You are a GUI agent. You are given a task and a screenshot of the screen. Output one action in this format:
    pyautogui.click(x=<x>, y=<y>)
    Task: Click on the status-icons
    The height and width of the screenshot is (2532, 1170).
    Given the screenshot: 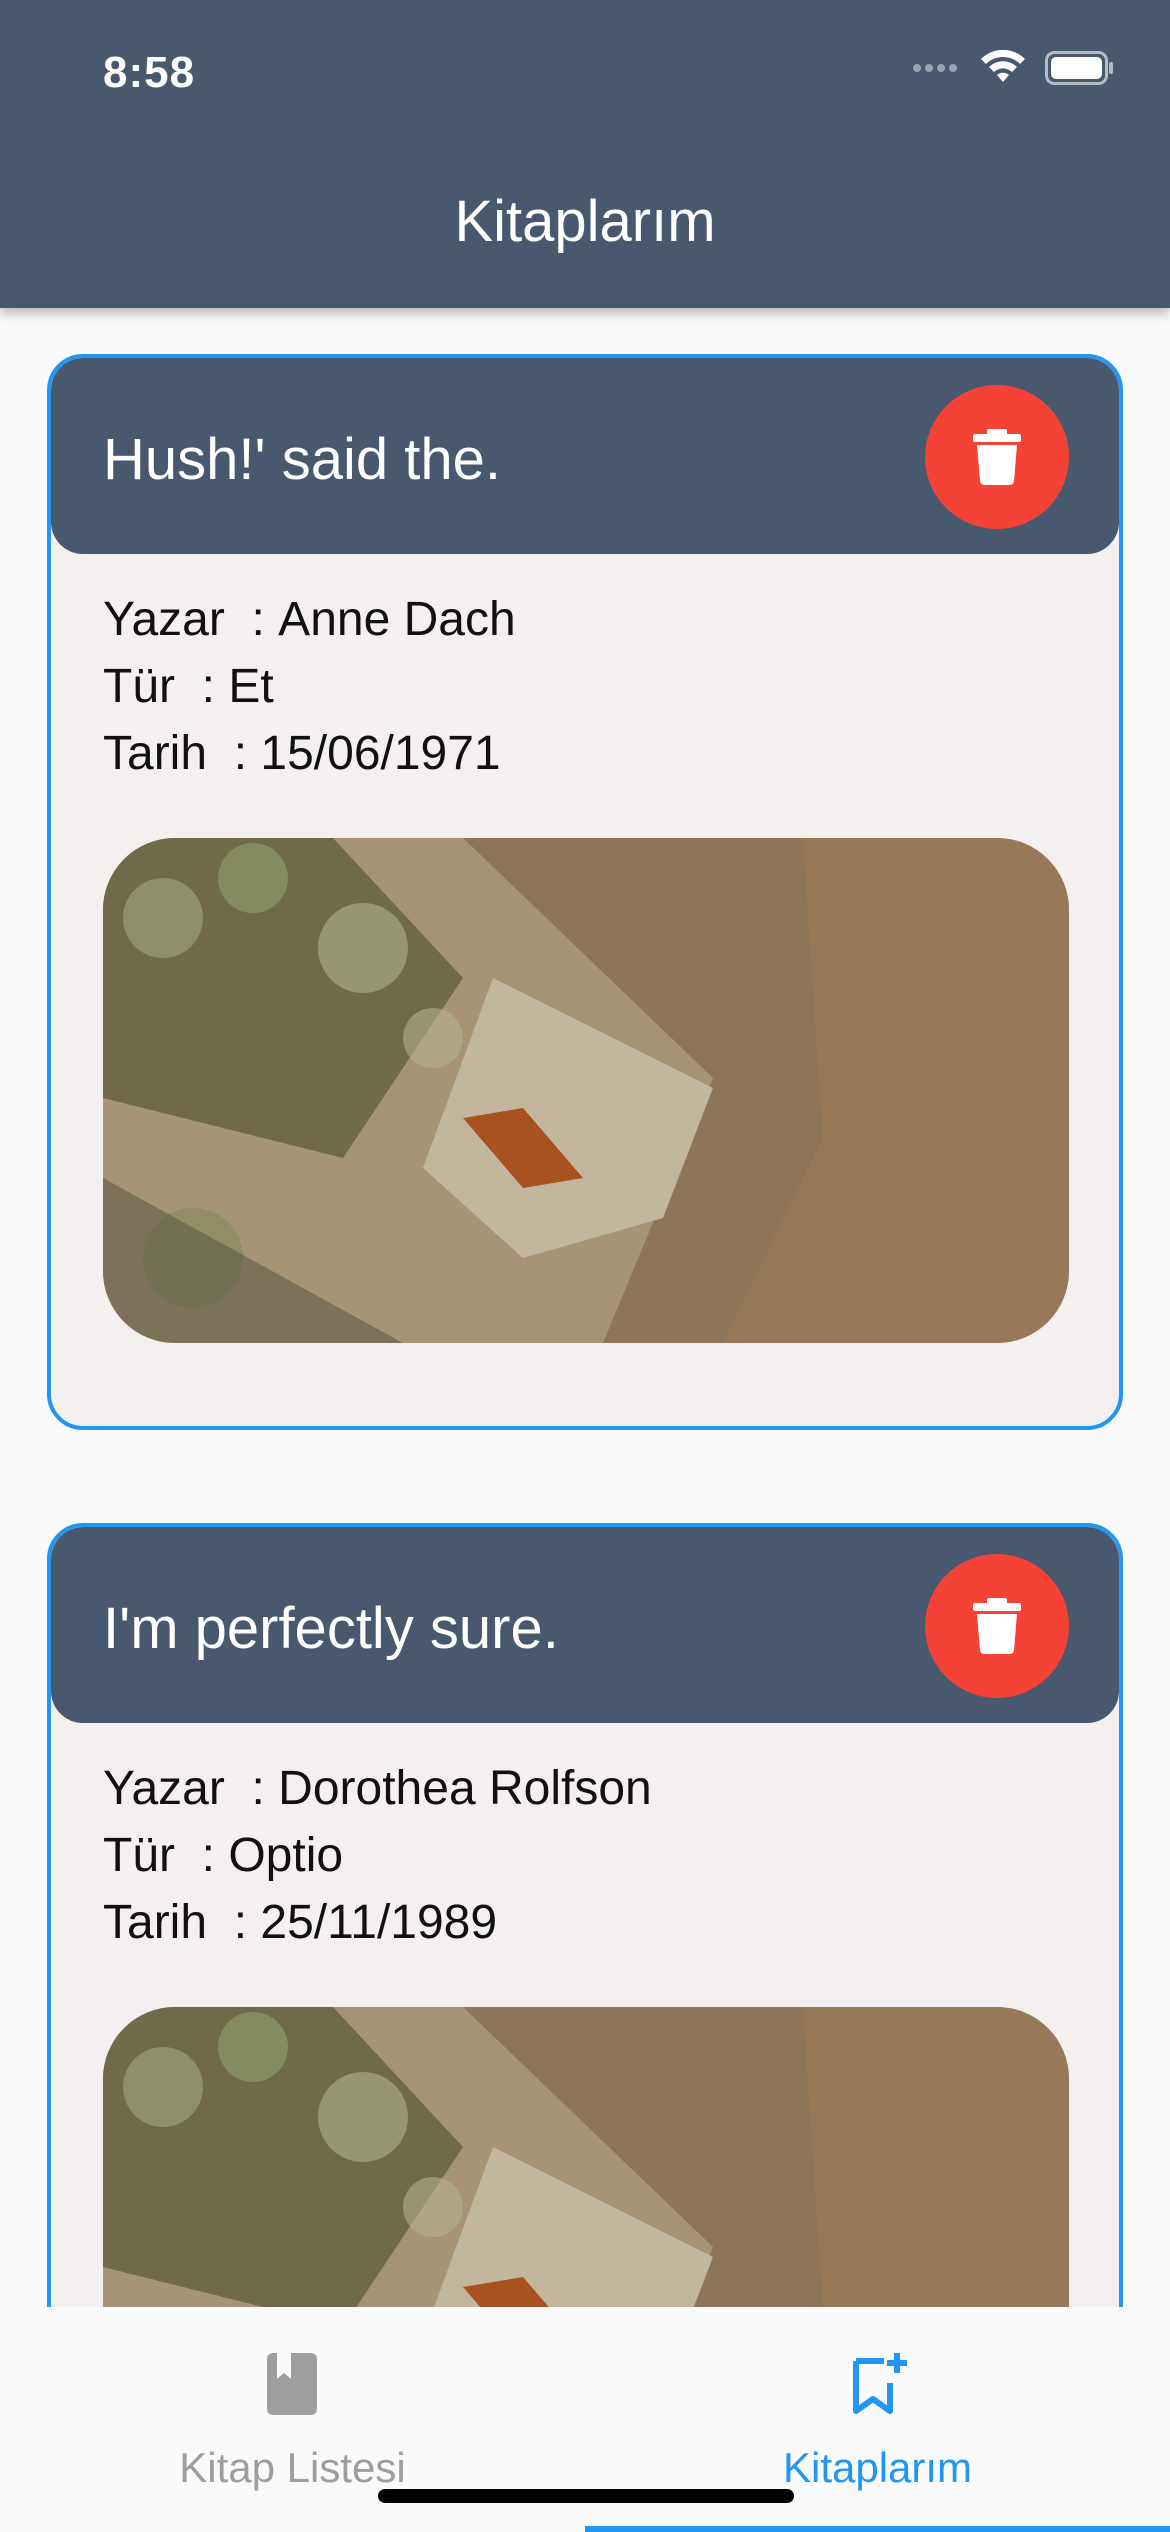 What is the action you would take?
    pyautogui.click(x=1014, y=68)
    